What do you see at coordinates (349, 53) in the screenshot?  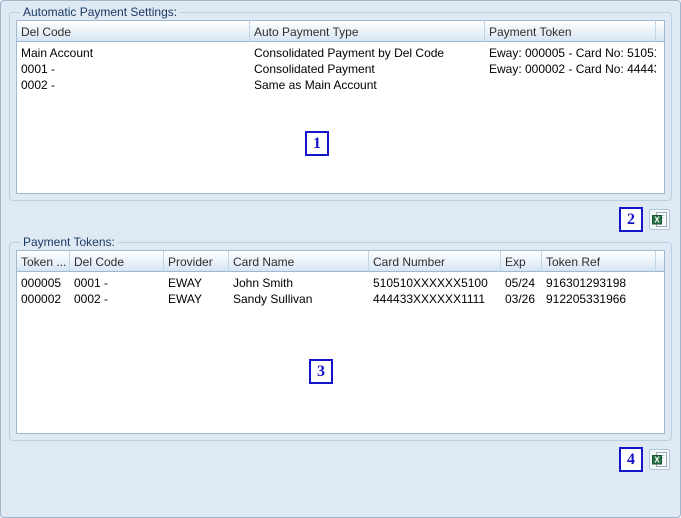 I see `cell-auto-payment-type: Consolidated Payment by Del Code` at bounding box center [349, 53].